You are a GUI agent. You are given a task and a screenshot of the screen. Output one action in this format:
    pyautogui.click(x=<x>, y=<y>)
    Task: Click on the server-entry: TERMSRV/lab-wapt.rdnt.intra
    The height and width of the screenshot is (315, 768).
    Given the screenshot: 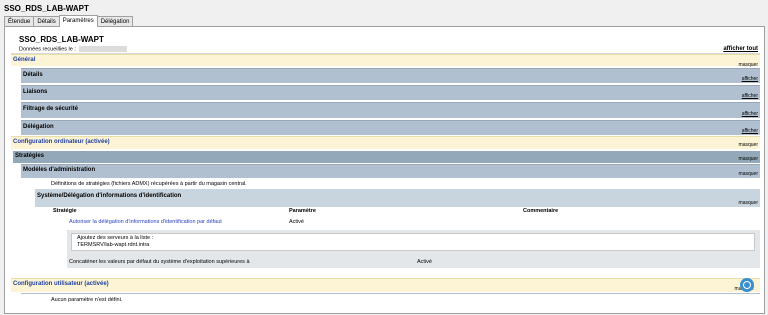 What is the action you would take?
    pyautogui.click(x=413, y=246)
    